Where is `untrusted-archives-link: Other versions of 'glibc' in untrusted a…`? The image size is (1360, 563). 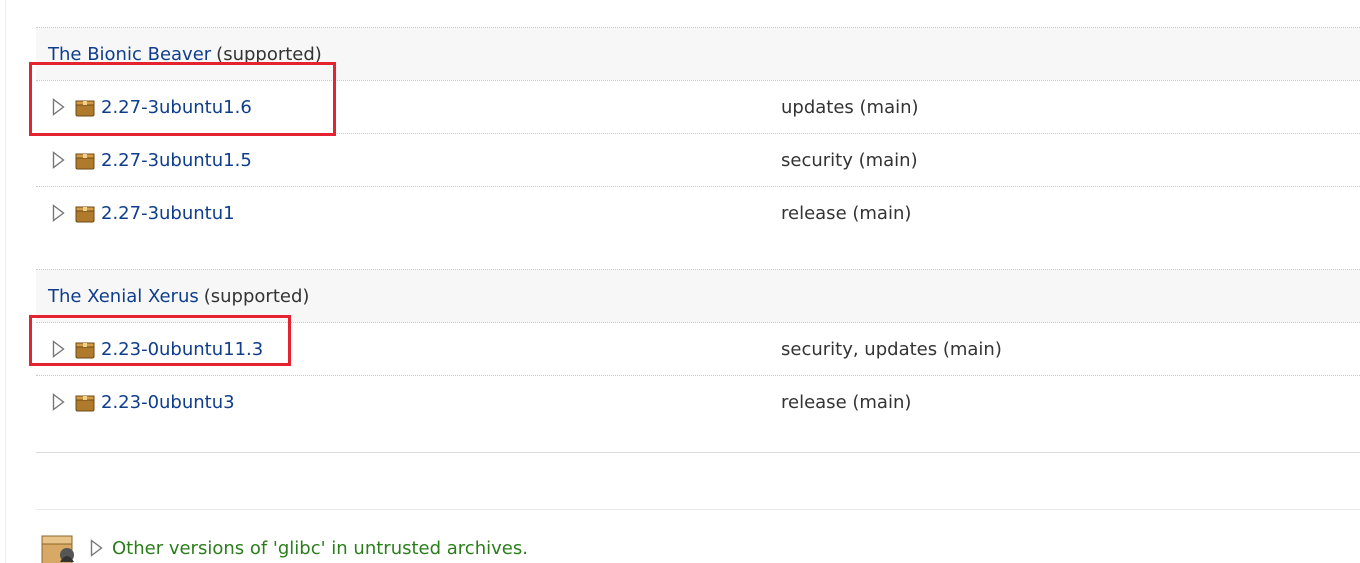
untrusted-archives-link: Other versions of 'glibc' in untrusted a… is located at coordinates (320, 548).